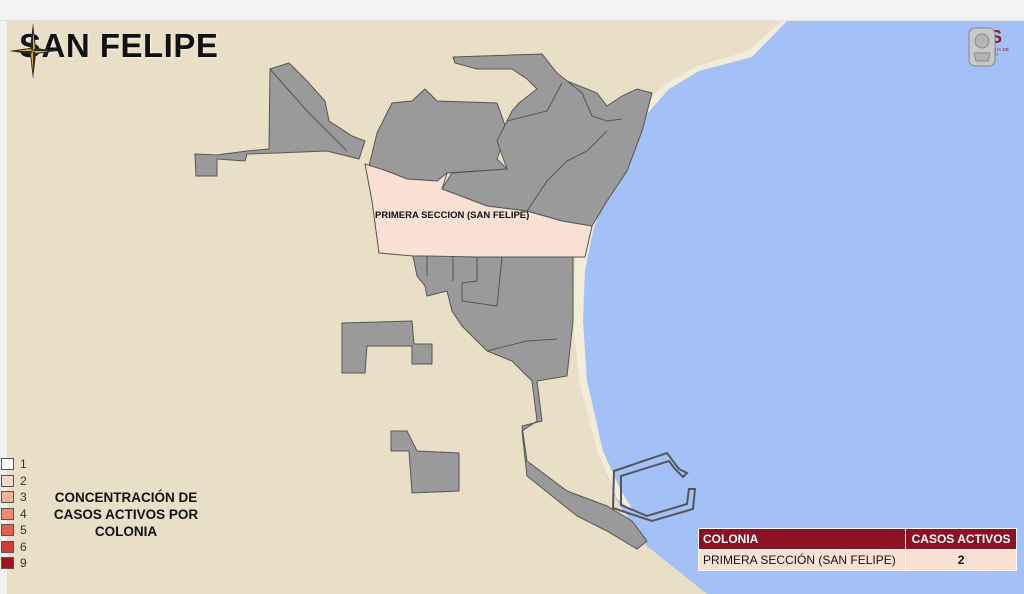  What do you see at coordinates (961, 560) in the screenshot?
I see `cell-casos: 2` at bounding box center [961, 560].